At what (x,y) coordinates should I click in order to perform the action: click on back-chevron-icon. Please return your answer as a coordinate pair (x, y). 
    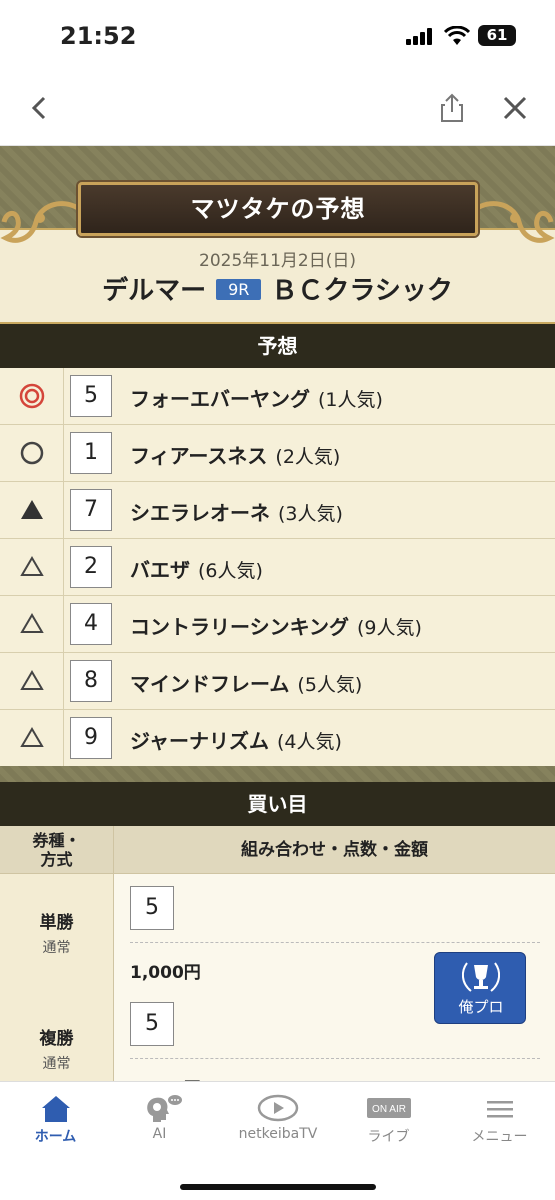
    Looking at the image, I should click on (40, 108).